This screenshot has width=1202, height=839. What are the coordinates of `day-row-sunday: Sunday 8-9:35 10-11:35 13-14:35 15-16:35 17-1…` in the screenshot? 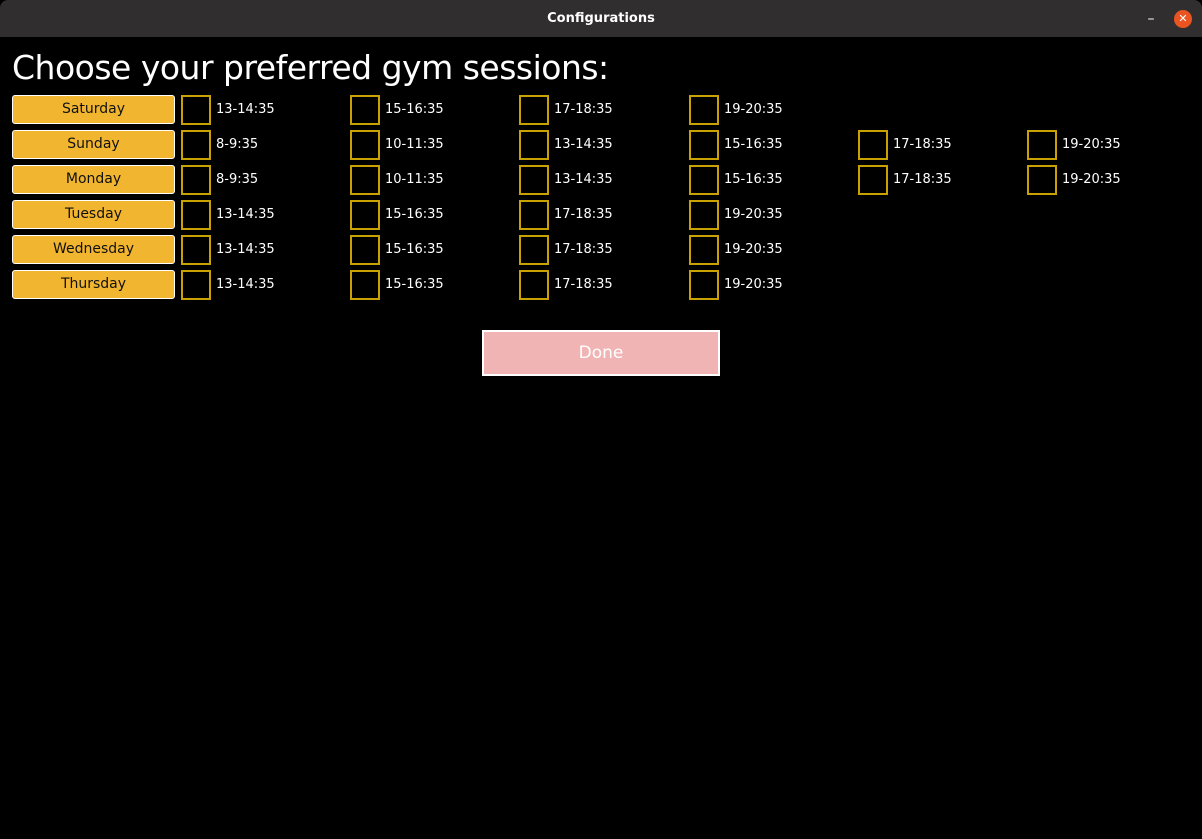 It's located at (601, 145).